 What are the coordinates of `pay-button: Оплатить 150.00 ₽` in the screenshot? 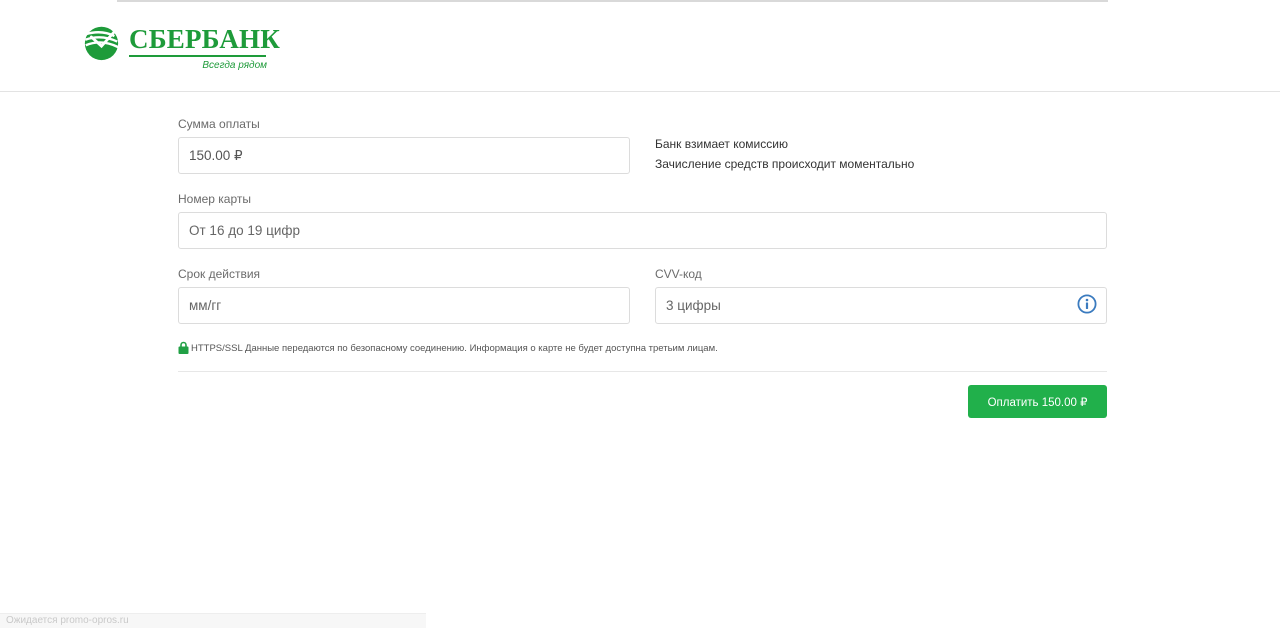 It's located at (1037, 401).